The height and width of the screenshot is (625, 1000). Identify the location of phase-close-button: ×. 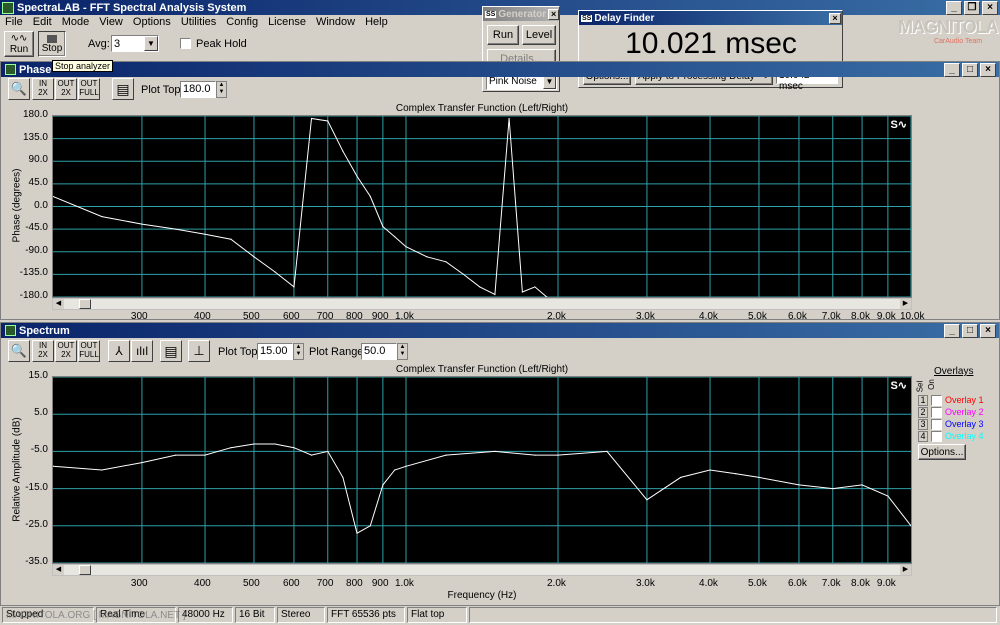
(988, 69).